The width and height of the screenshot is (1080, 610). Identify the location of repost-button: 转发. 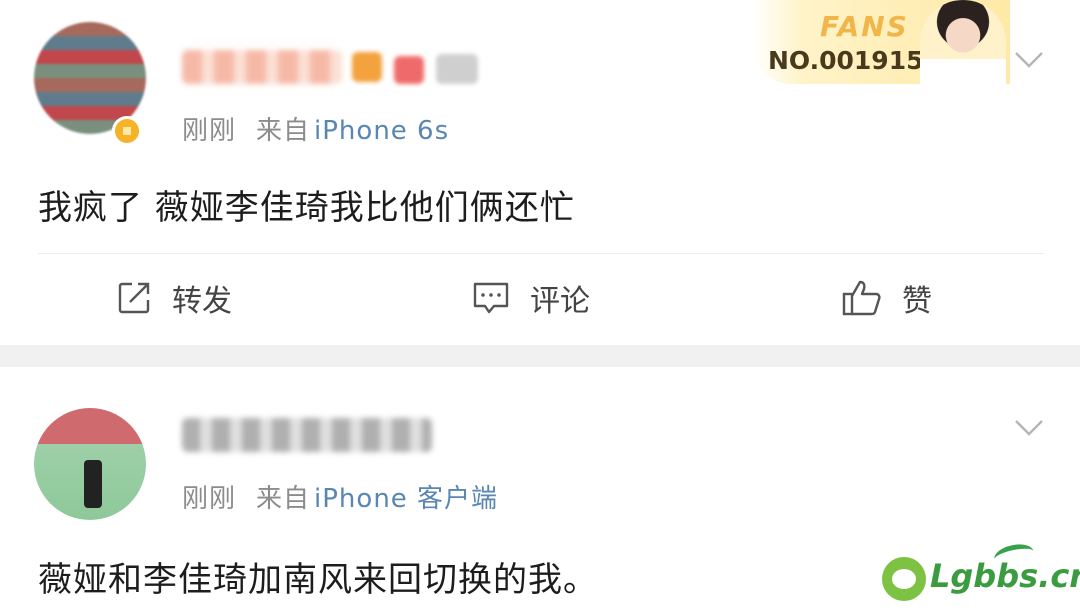
(174, 298).